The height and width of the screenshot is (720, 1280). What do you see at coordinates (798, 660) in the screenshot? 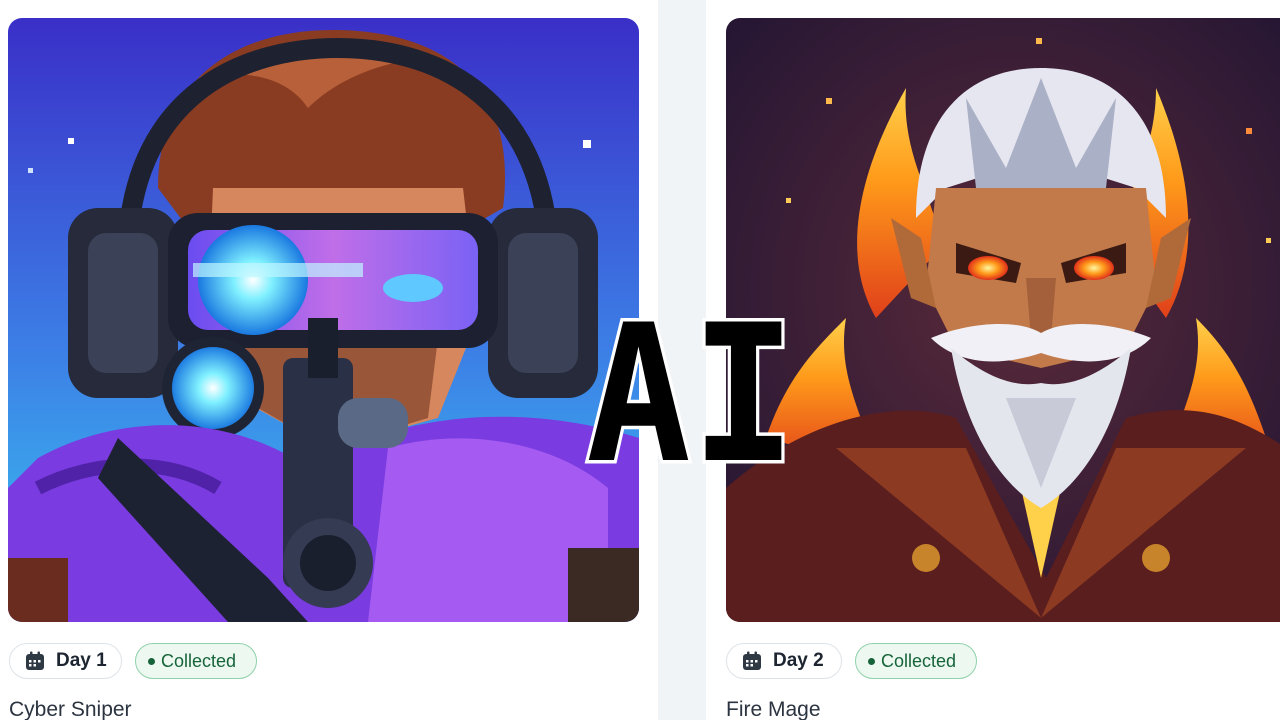
I see `day-label: Day 2` at bounding box center [798, 660].